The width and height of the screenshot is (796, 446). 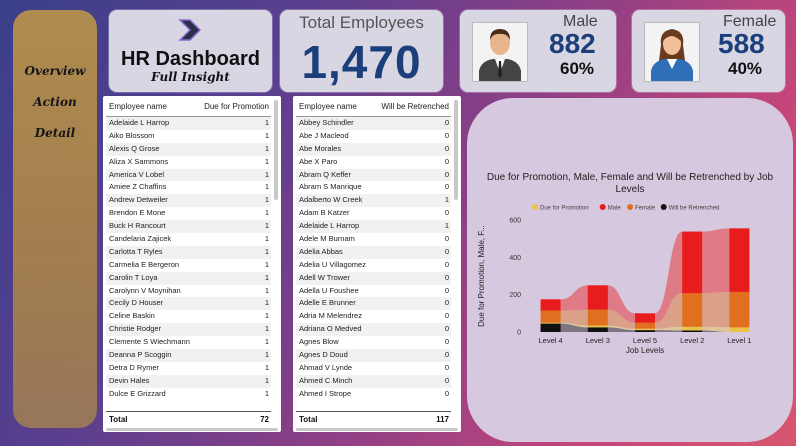 I want to click on y-tick-label: 600, so click(x=515, y=221).